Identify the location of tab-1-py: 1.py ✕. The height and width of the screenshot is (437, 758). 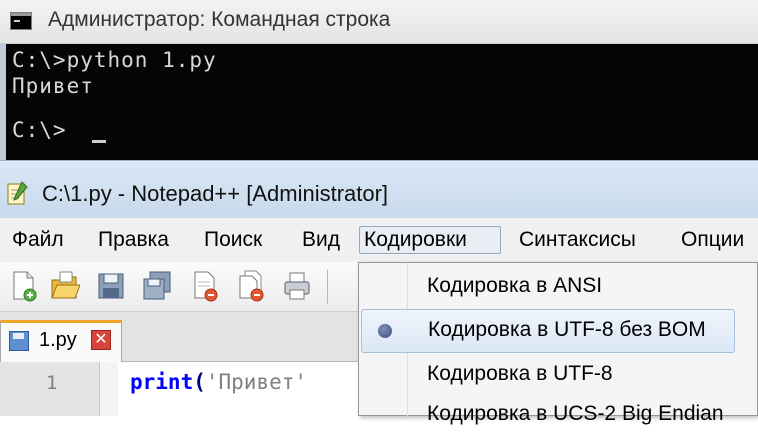
(61, 341).